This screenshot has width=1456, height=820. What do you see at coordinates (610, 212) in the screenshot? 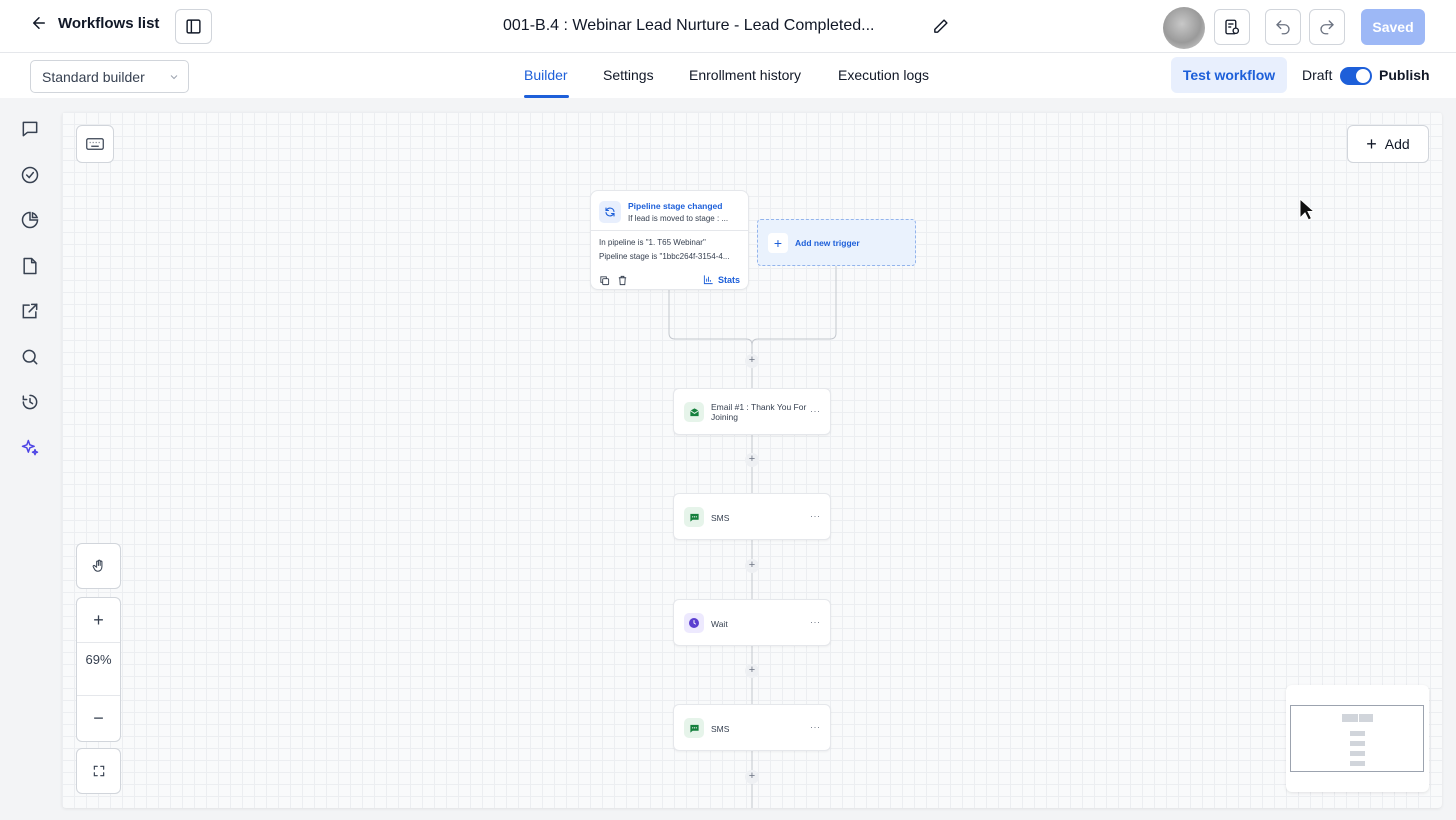
I see `refresh-icon` at bounding box center [610, 212].